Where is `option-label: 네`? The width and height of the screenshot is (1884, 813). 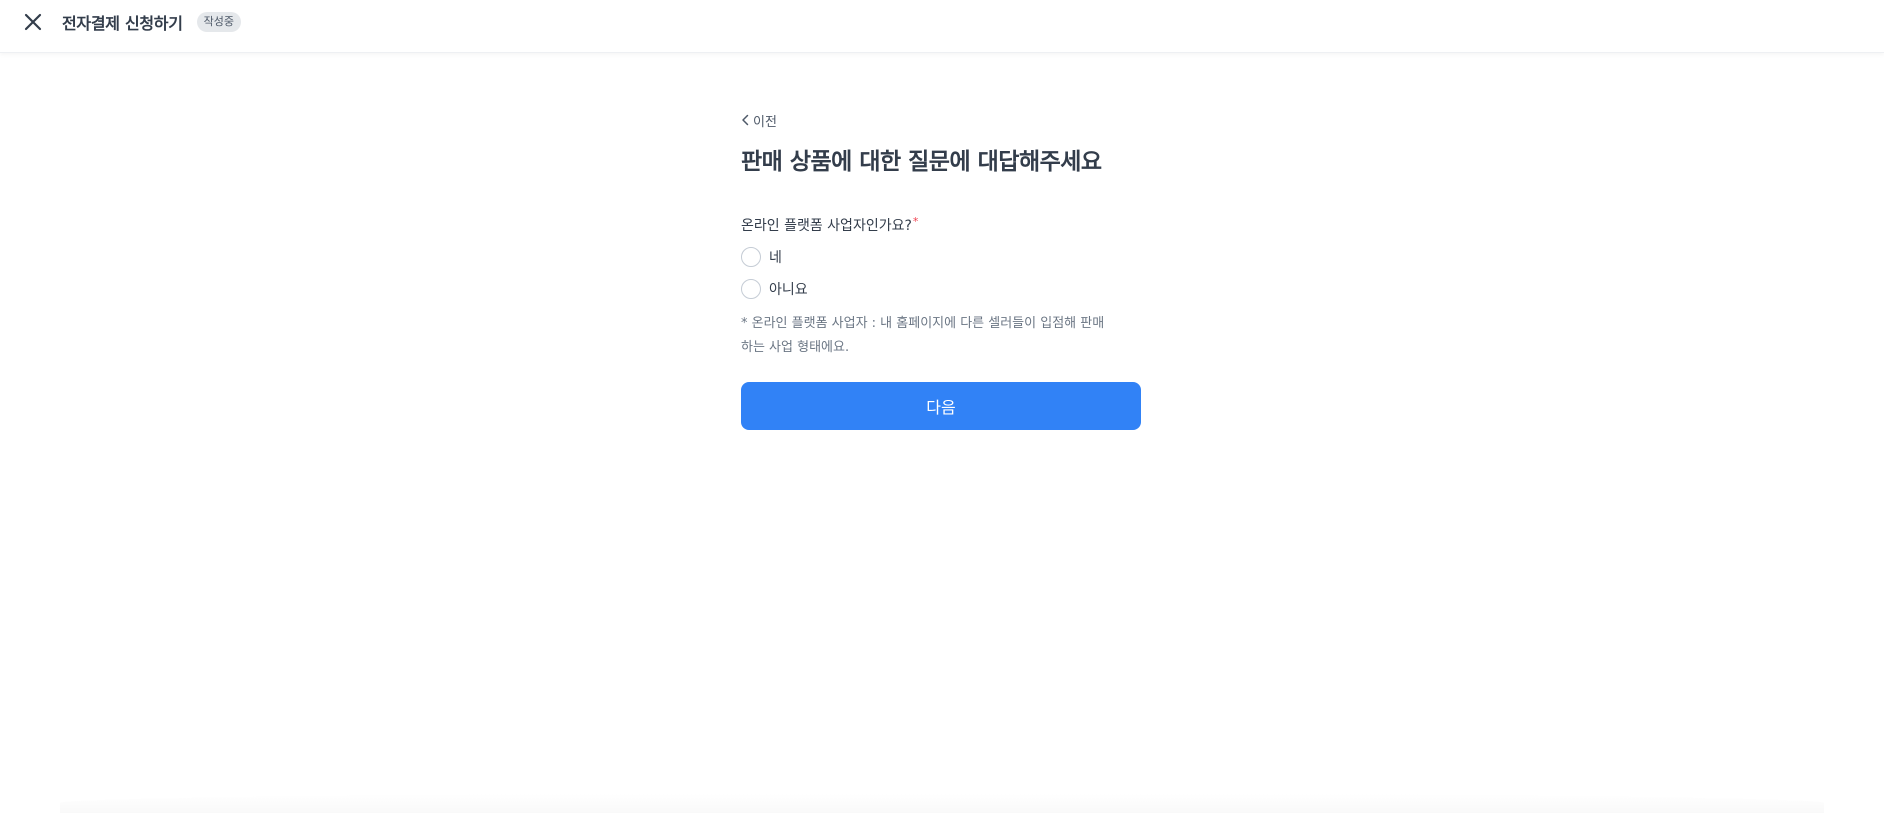 option-label: 네 is located at coordinates (775, 258).